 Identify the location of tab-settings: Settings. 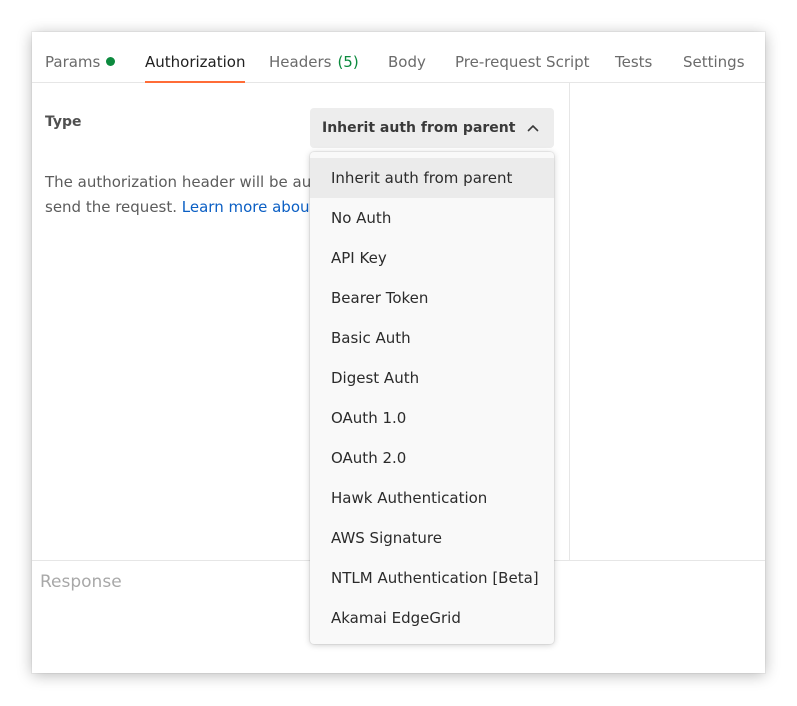
(714, 67).